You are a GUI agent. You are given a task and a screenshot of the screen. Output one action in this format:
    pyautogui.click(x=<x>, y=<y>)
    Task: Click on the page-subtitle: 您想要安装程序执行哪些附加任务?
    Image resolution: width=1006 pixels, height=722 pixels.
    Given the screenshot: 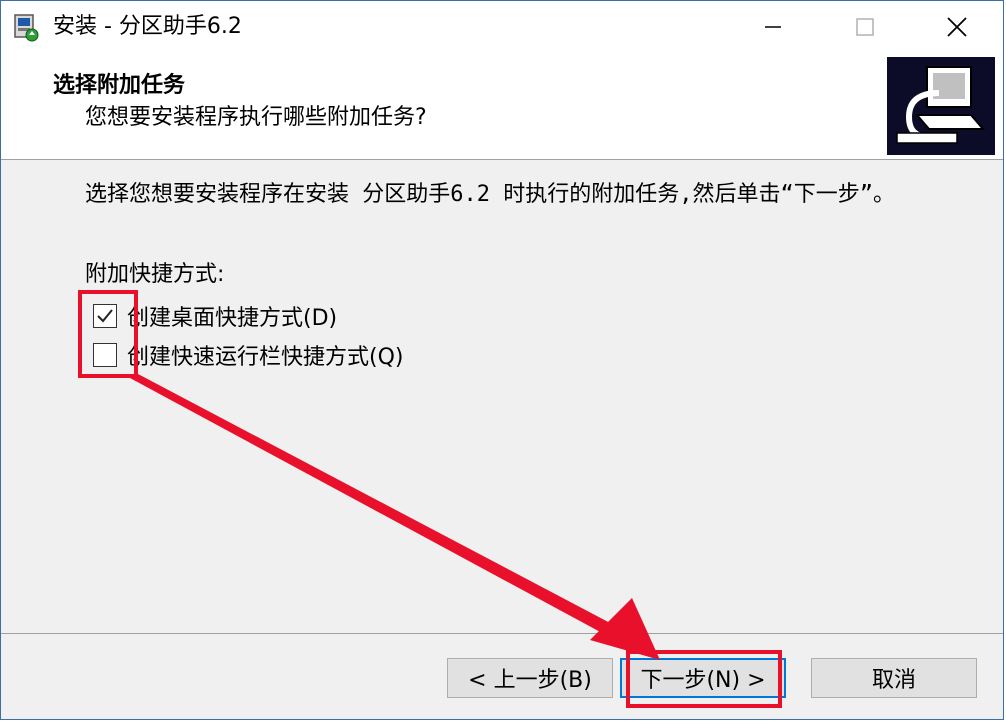 What is the action you would take?
    pyautogui.click(x=256, y=117)
    